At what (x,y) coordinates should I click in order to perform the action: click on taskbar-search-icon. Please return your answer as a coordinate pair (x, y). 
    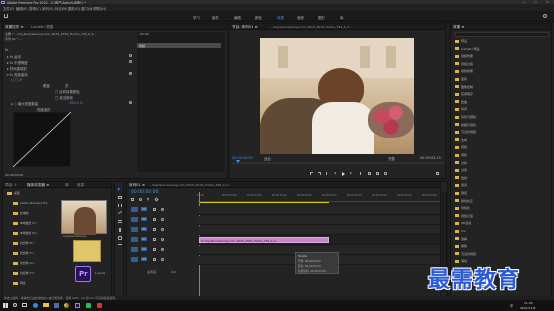
    Looking at the image, I should click on (15, 305).